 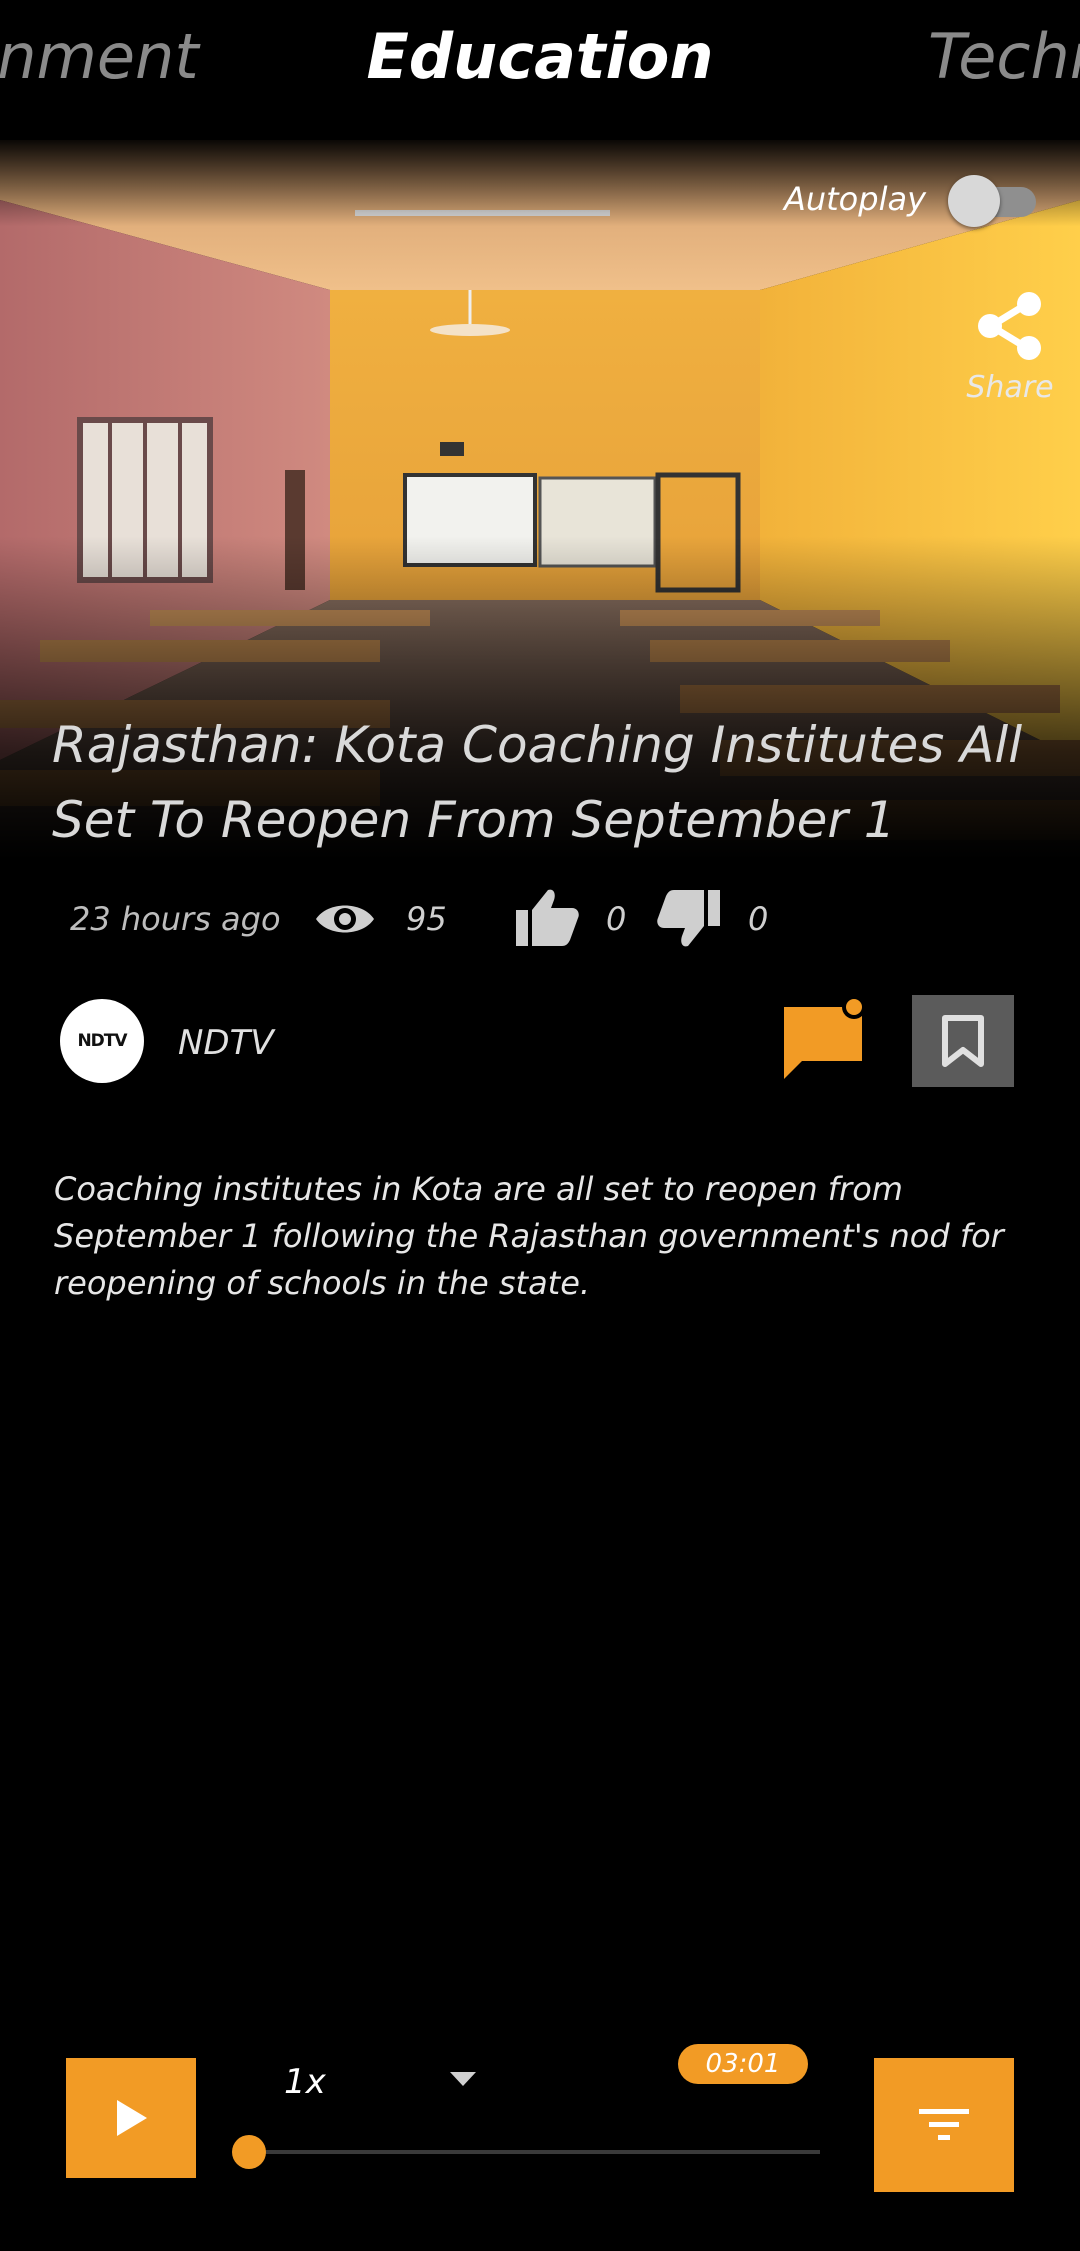 I want to click on dislike-count: 0, so click(x=758, y=919).